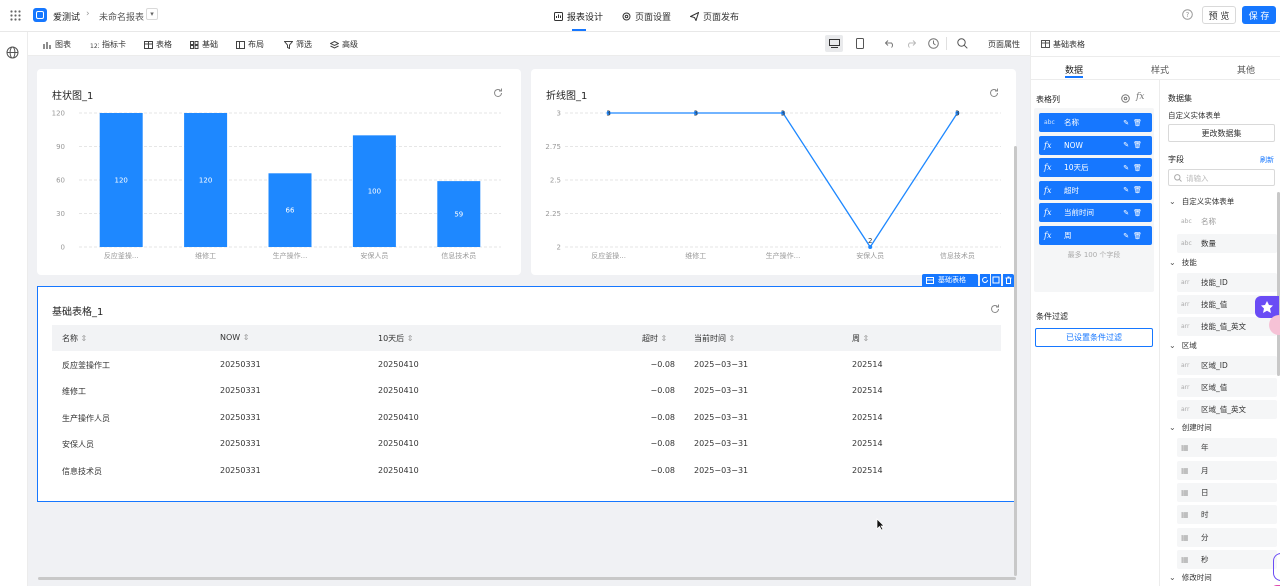  Describe the element at coordinates (1125, 98) in the screenshot. I see `settings-icon` at that location.